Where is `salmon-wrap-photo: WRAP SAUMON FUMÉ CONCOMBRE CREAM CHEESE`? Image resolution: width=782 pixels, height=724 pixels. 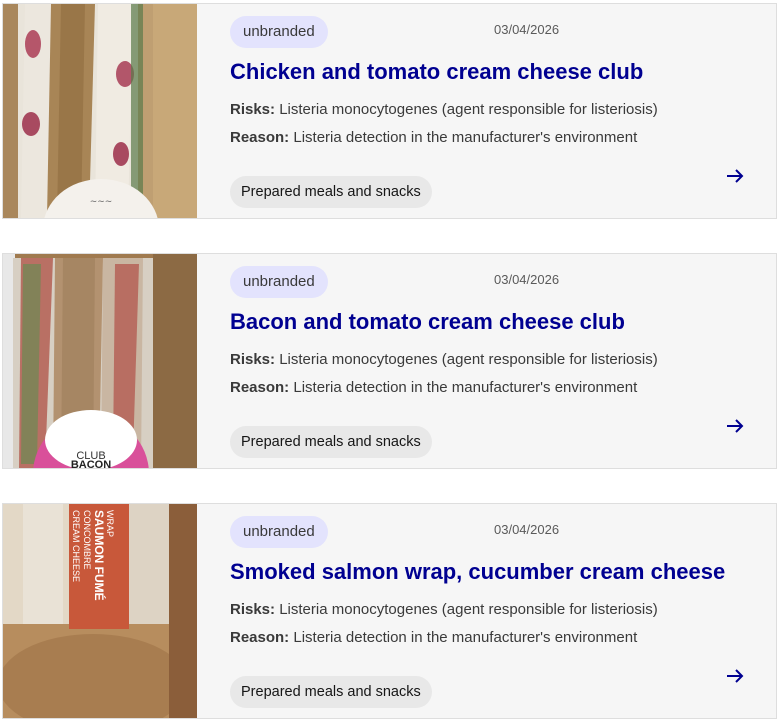 salmon-wrap-photo: WRAP SAUMON FUMÉ CONCOMBRE CREAM CHEESE is located at coordinates (100, 611).